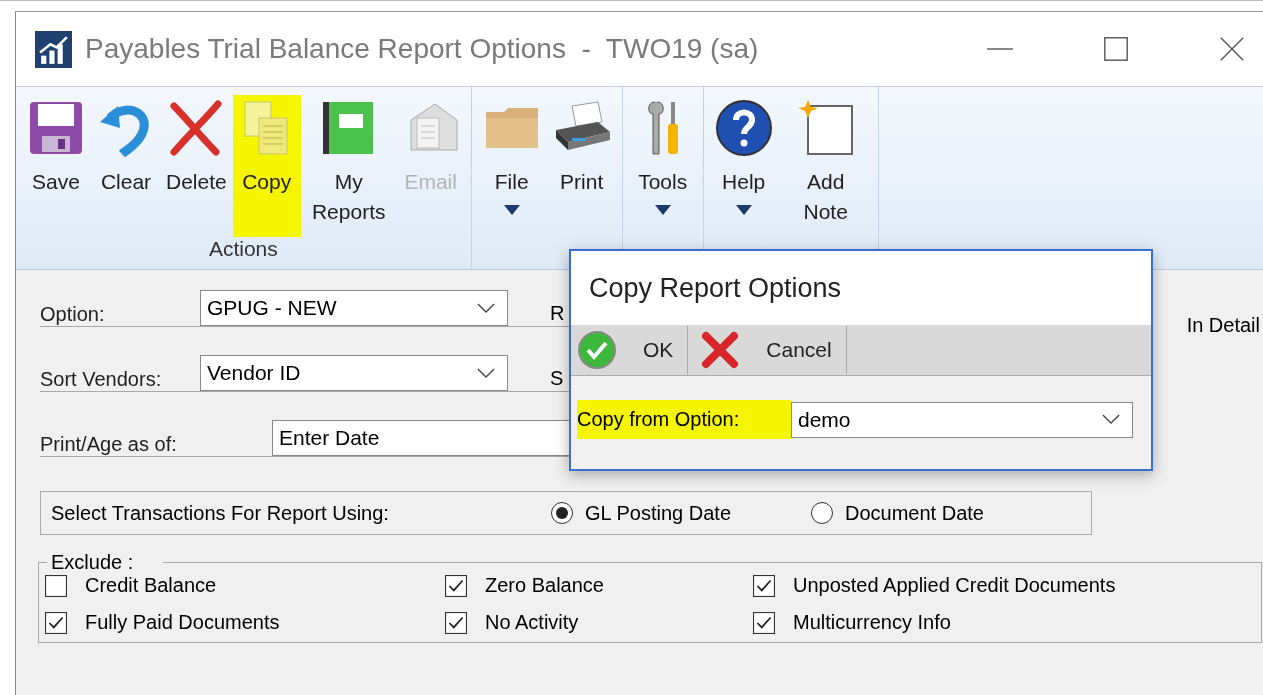 Image resolution: width=1263 pixels, height=695 pixels. I want to click on option-label: In Detail, so click(1223, 326).